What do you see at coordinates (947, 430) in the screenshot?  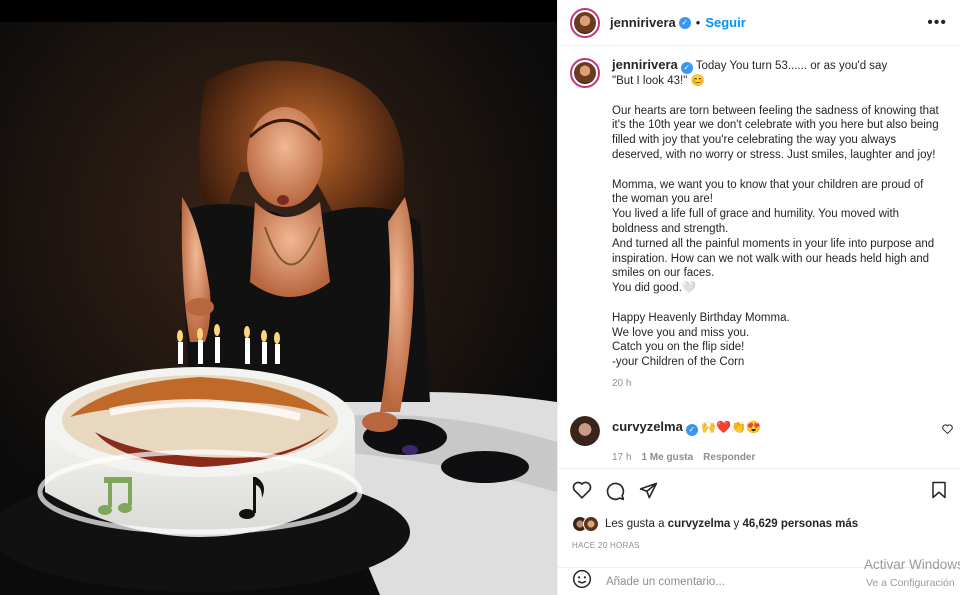 I see `comment-like-heart-icon` at bounding box center [947, 430].